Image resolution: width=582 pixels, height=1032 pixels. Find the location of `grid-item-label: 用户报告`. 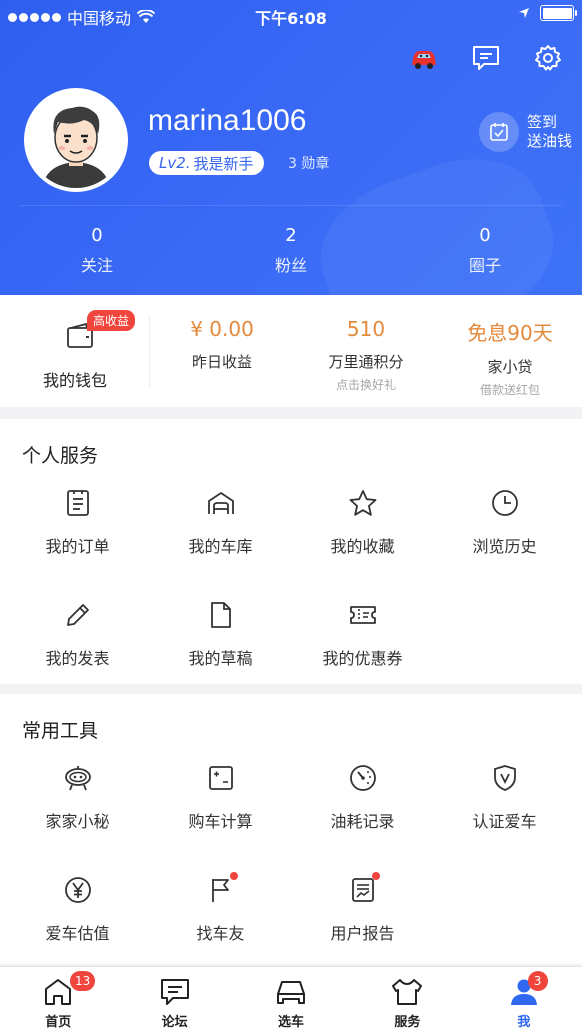

grid-item-label: 用户报告 is located at coordinates (362, 933).